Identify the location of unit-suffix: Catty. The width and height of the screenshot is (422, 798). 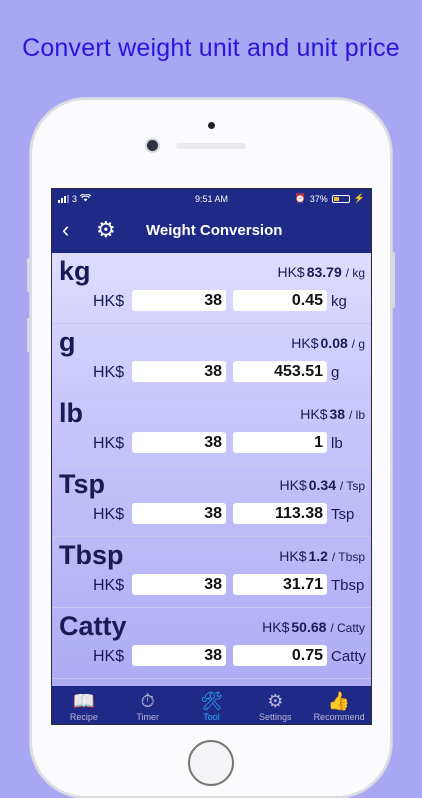
(349, 656).